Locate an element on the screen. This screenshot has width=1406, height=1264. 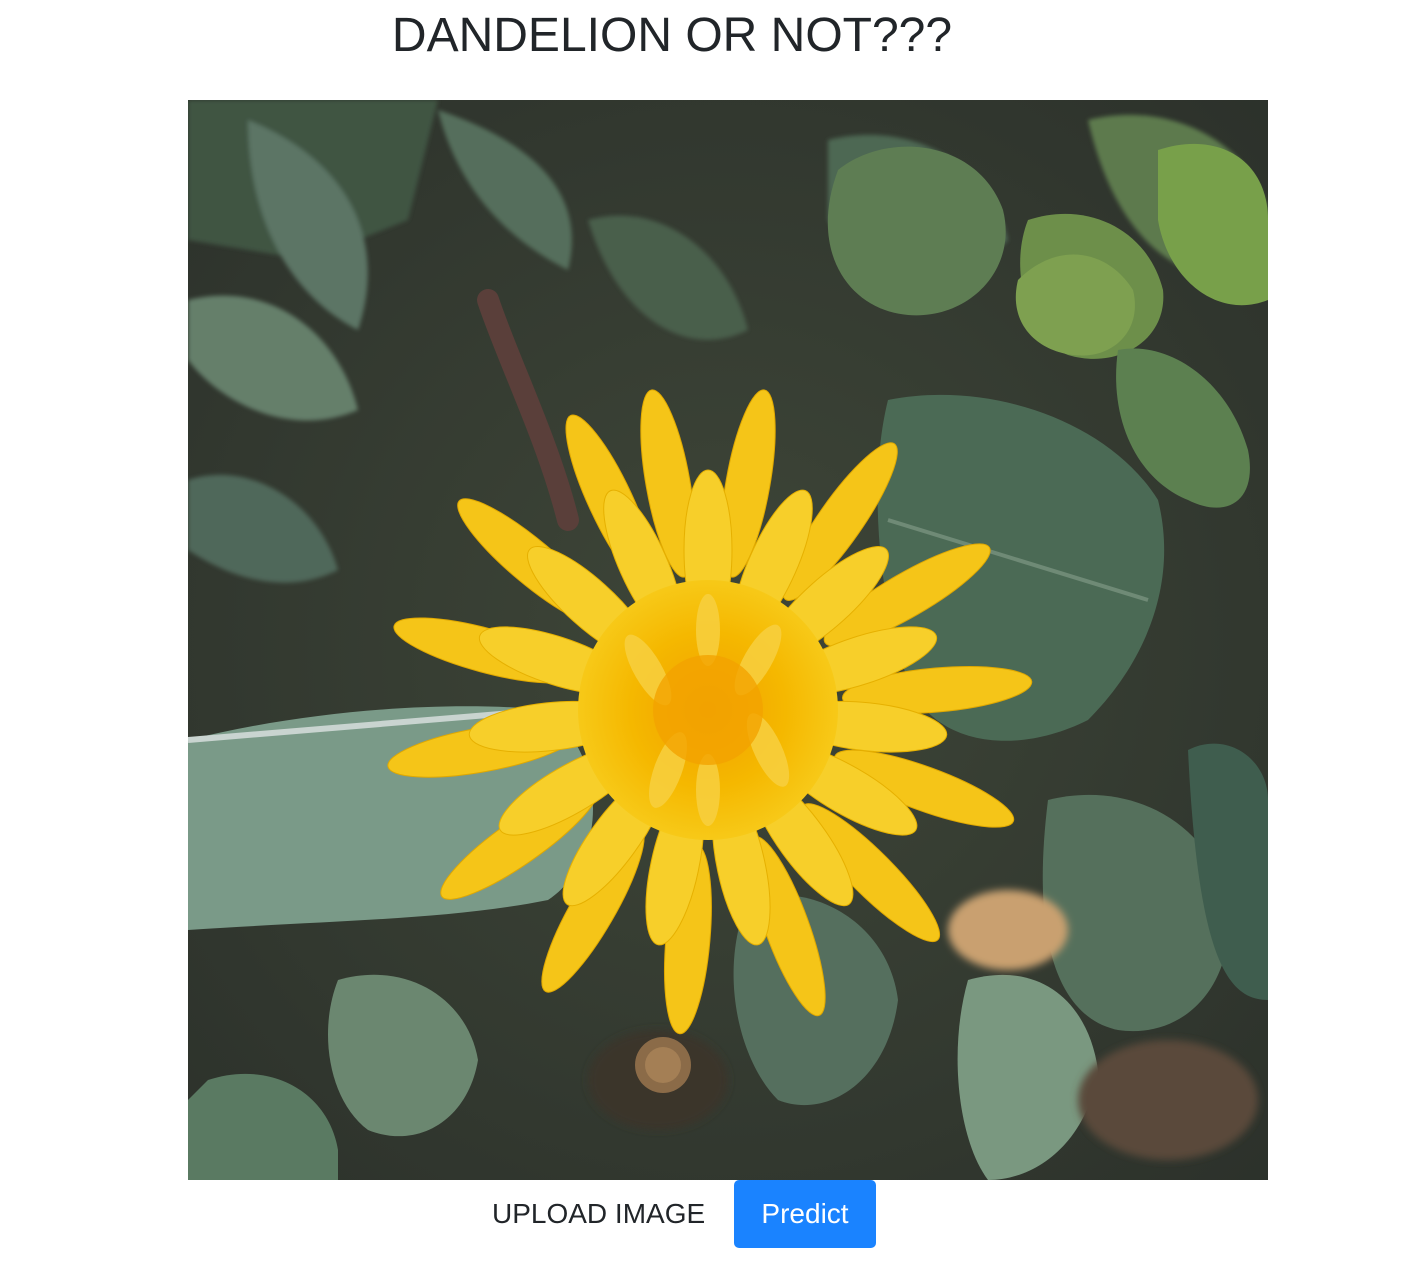
page-title: DANDELION OR NOT??? is located at coordinates (672, 35).